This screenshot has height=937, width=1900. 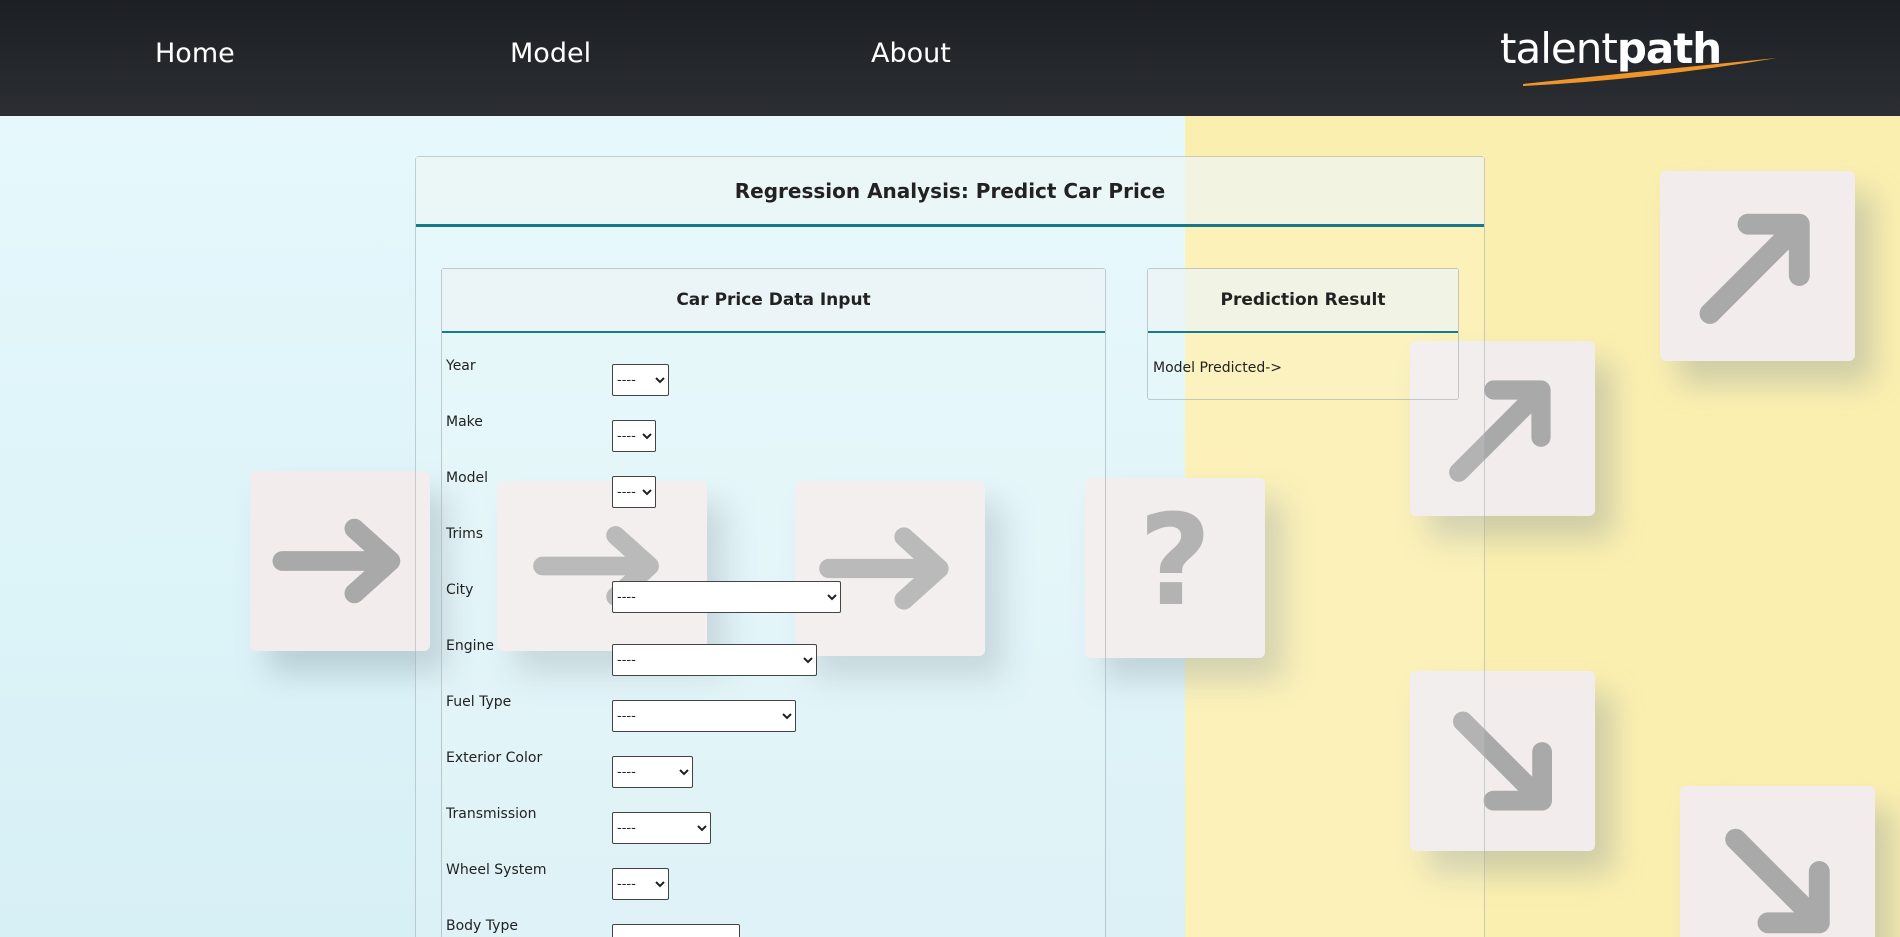 What do you see at coordinates (491, 814) in the screenshot?
I see `transmission-label: Transmission` at bounding box center [491, 814].